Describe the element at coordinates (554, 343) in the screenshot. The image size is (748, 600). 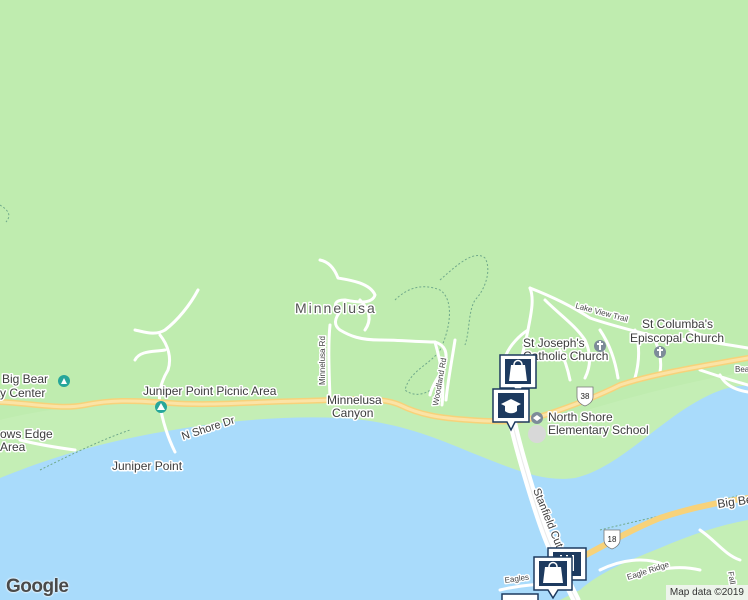
I see `poi-label-st-josephs-1: St Joseph's` at that location.